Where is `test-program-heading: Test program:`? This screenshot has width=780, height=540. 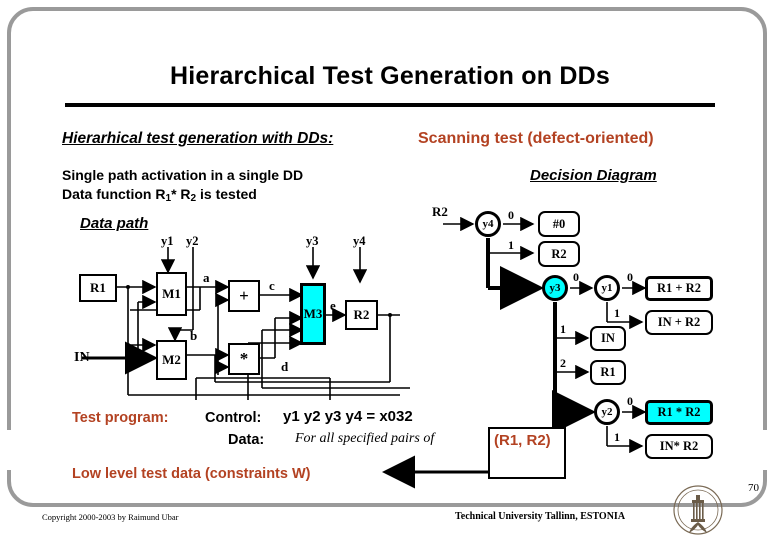
test-program-heading: Test program: is located at coordinates (120, 418).